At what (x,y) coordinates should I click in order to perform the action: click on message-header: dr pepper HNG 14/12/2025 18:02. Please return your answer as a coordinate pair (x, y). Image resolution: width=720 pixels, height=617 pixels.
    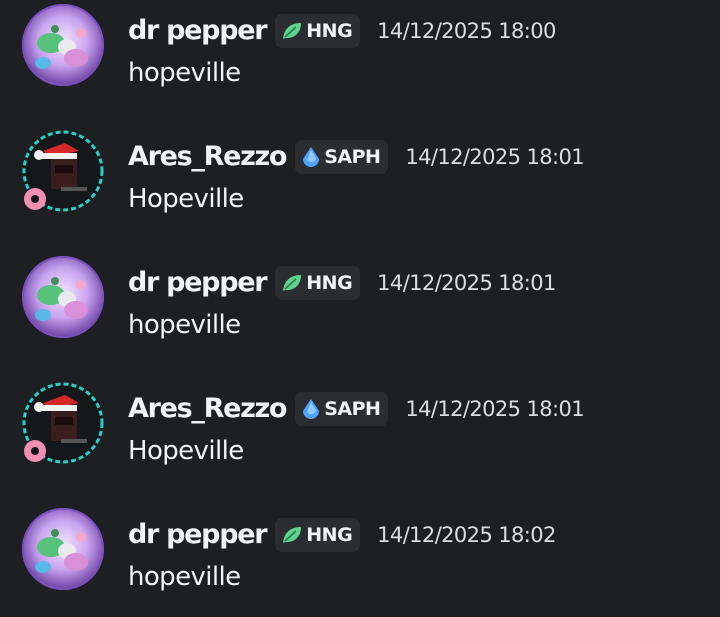
    Looking at the image, I should click on (342, 535).